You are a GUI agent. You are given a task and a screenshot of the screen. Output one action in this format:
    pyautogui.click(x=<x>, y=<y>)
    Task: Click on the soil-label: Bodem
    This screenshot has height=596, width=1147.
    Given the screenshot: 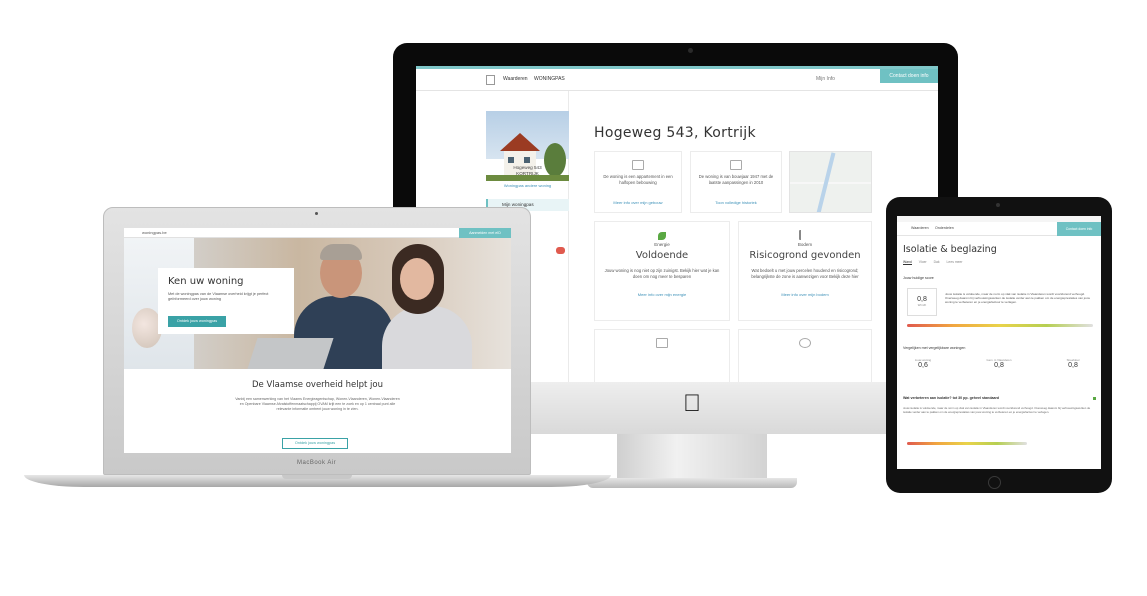 What is the action you would take?
    pyautogui.click(x=805, y=244)
    